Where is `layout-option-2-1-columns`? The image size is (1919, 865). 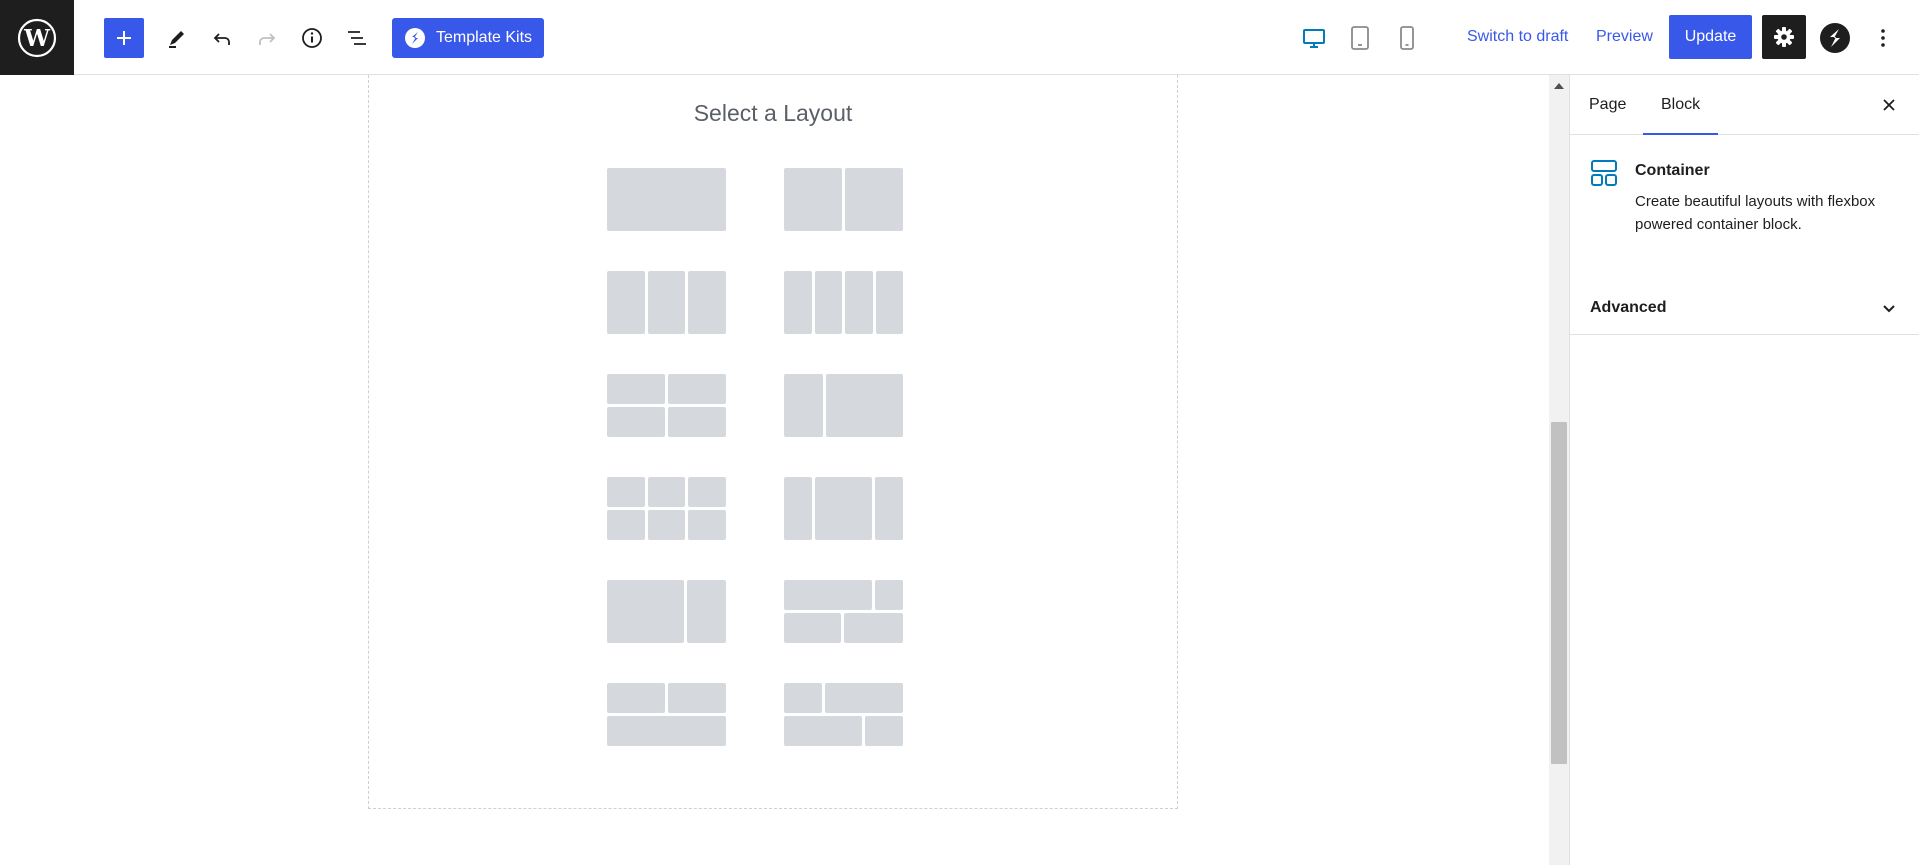
layout-option-2-1-columns is located at coordinates (666, 611).